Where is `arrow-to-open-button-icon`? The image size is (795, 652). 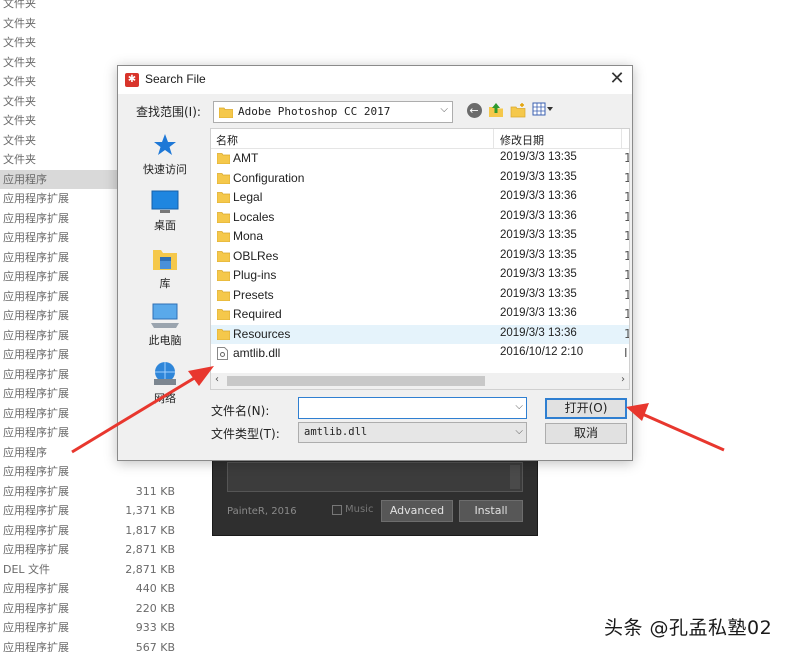 arrow-to-open-button-icon is located at coordinates (675, 427).